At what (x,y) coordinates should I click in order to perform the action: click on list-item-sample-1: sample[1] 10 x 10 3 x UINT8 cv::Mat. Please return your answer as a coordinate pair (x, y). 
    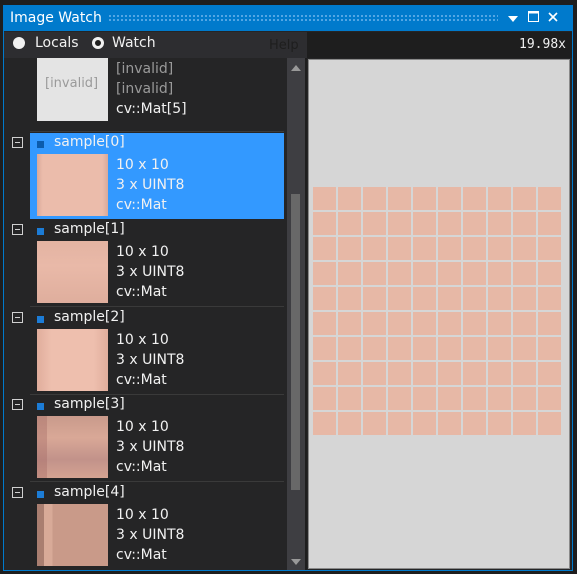
    Looking at the image, I should click on (145, 263).